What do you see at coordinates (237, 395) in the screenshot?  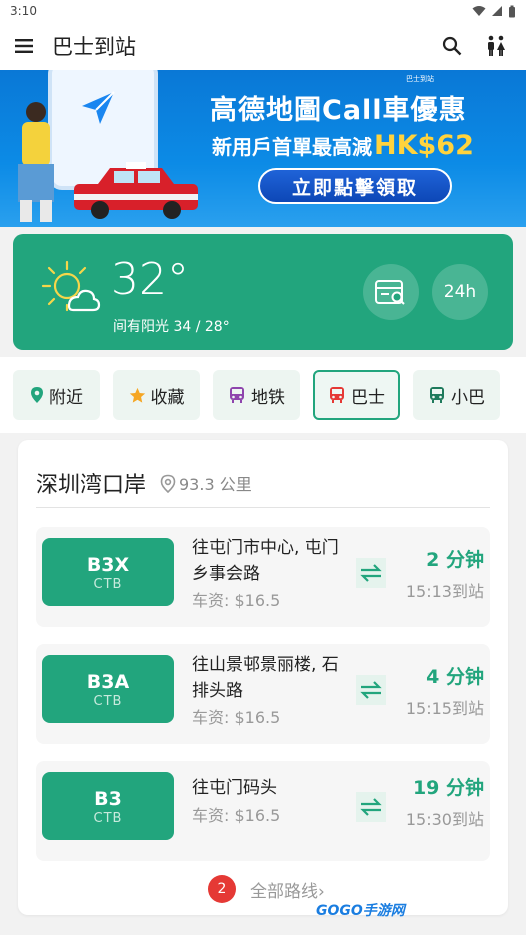 I see `metro-icon` at bounding box center [237, 395].